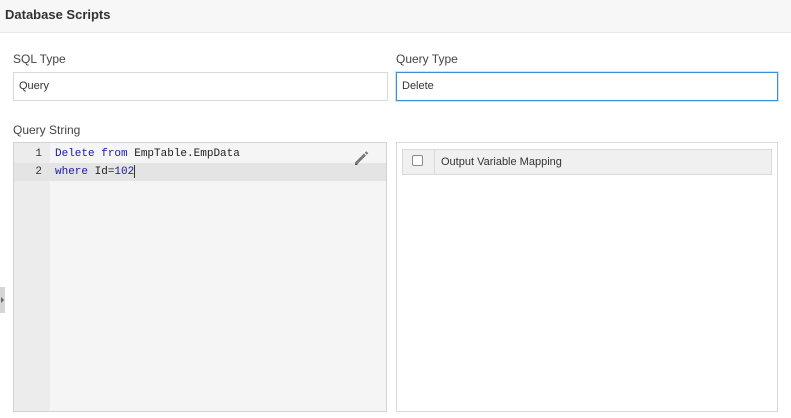 The height and width of the screenshot is (418, 791). Describe the element at coordinates (200, 86) in the screenshot. I see `sql-type-input: Query` at that location.